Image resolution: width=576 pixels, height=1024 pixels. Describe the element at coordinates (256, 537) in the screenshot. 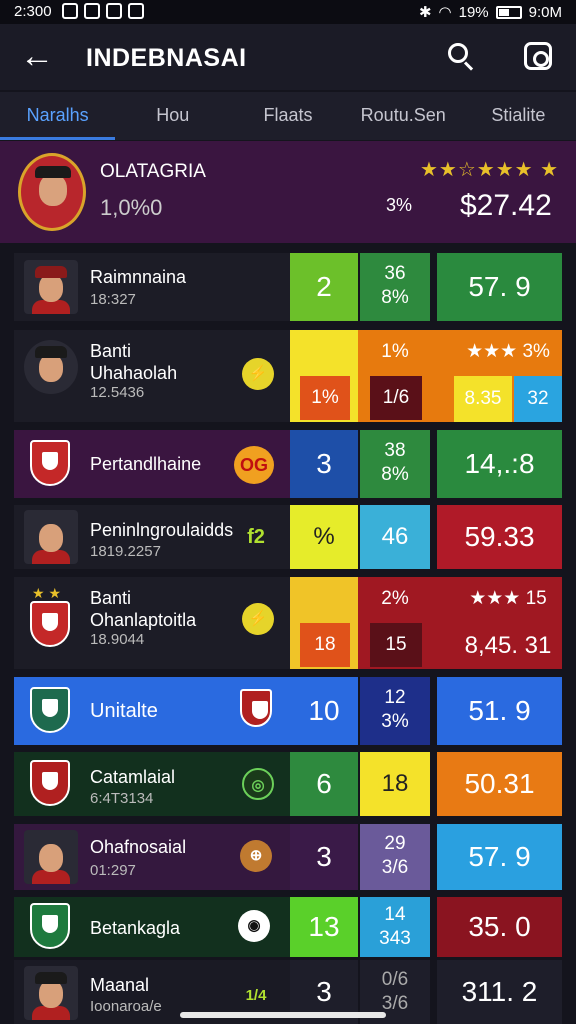

I see `item-badge-icon: f2` at that location.